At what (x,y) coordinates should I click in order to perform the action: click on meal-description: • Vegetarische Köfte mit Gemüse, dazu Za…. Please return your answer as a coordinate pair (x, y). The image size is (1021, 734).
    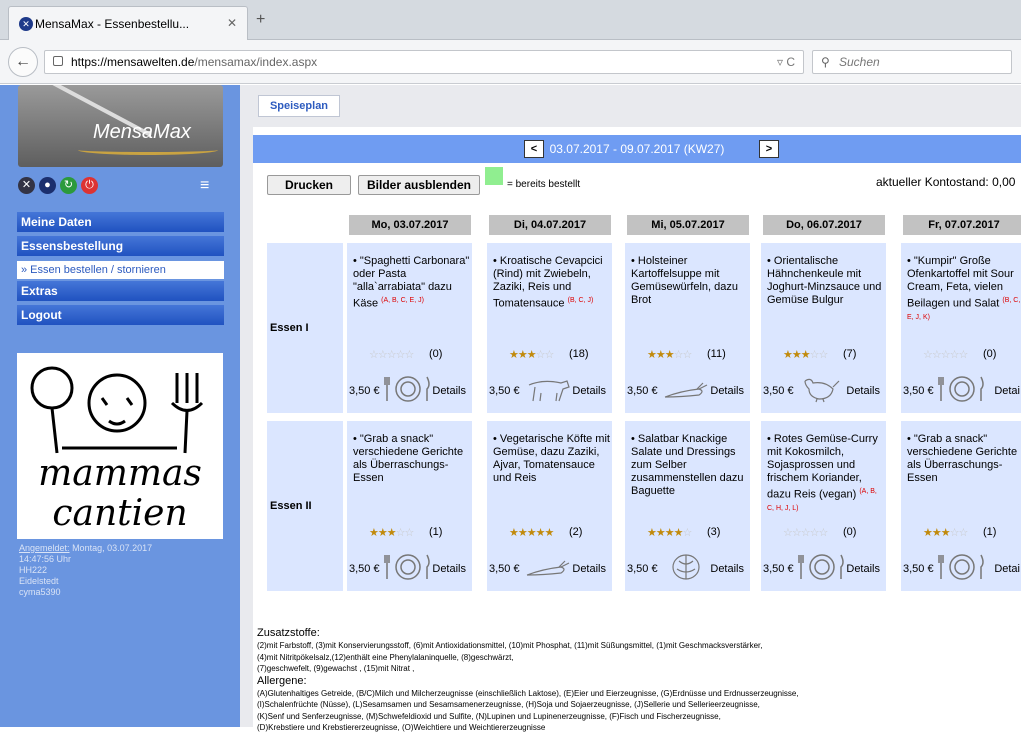
    Looking at the image, I should click on (551, 458).